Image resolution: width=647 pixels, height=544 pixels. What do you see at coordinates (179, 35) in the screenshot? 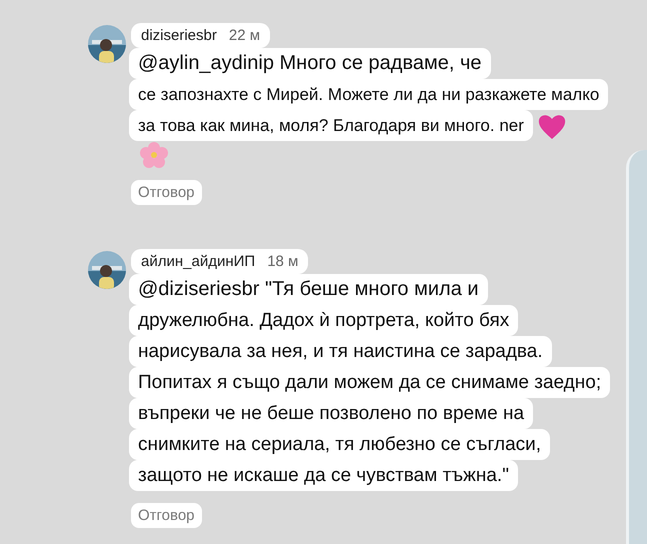
I see `username: diziseriesbr` at bounding box center [179, 35].